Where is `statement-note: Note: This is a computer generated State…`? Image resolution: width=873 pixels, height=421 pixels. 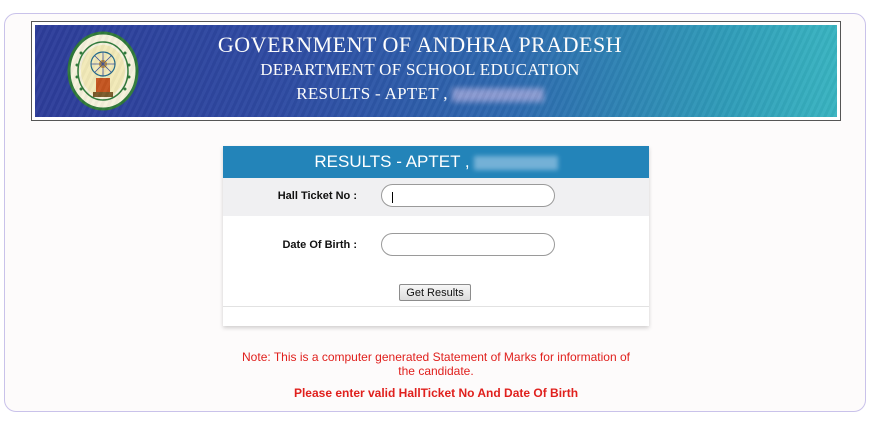
statement-note: Note: This is a computer generated State… is located at coordinates (436, 364).